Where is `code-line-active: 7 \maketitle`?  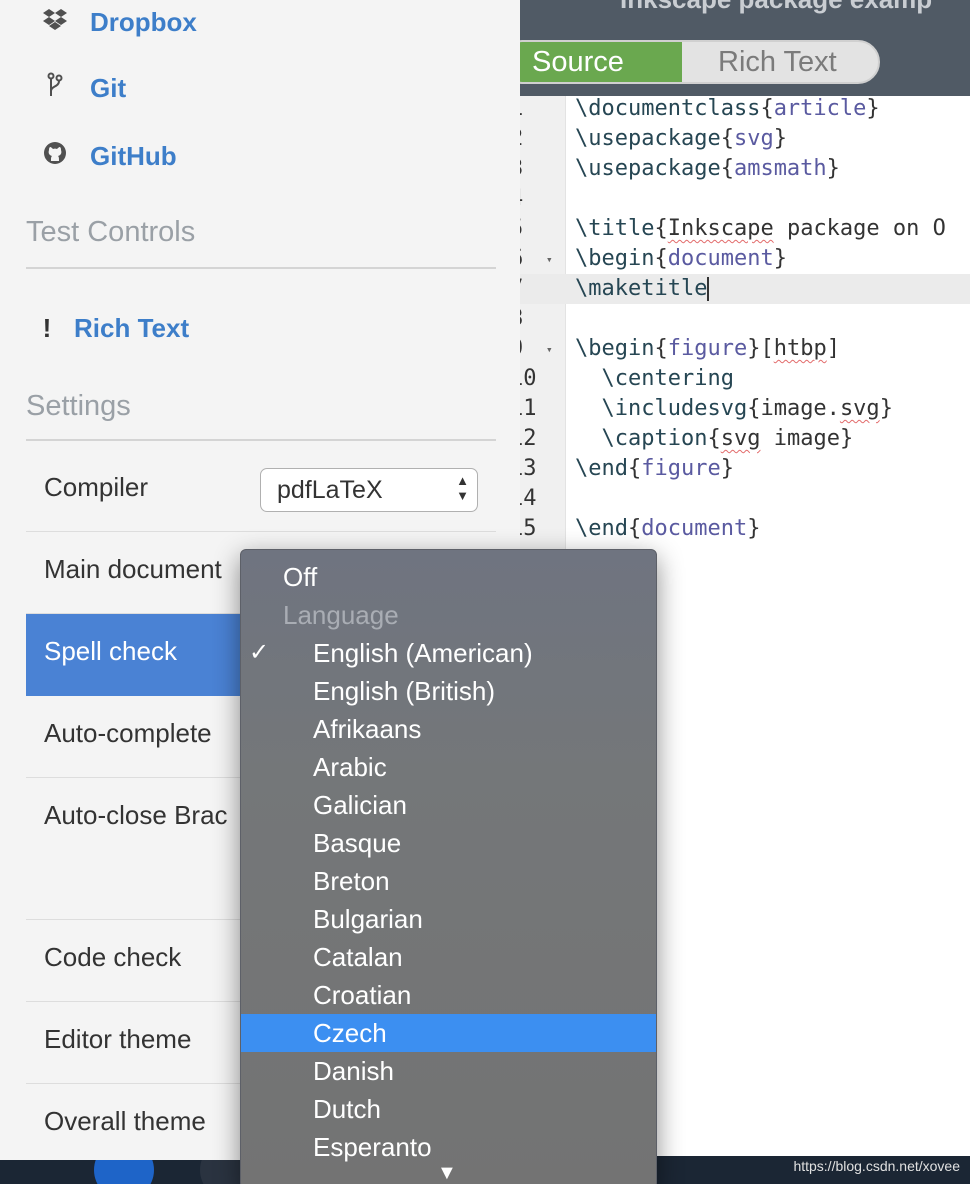
code-line-active: 7 \maketitle is located at coordinates (735, 289).